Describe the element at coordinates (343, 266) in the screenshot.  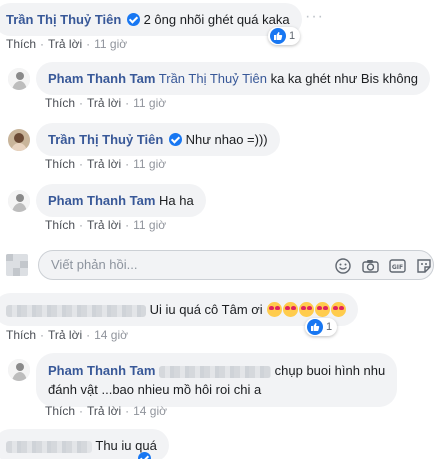
I see `smiley-icon` at that location.